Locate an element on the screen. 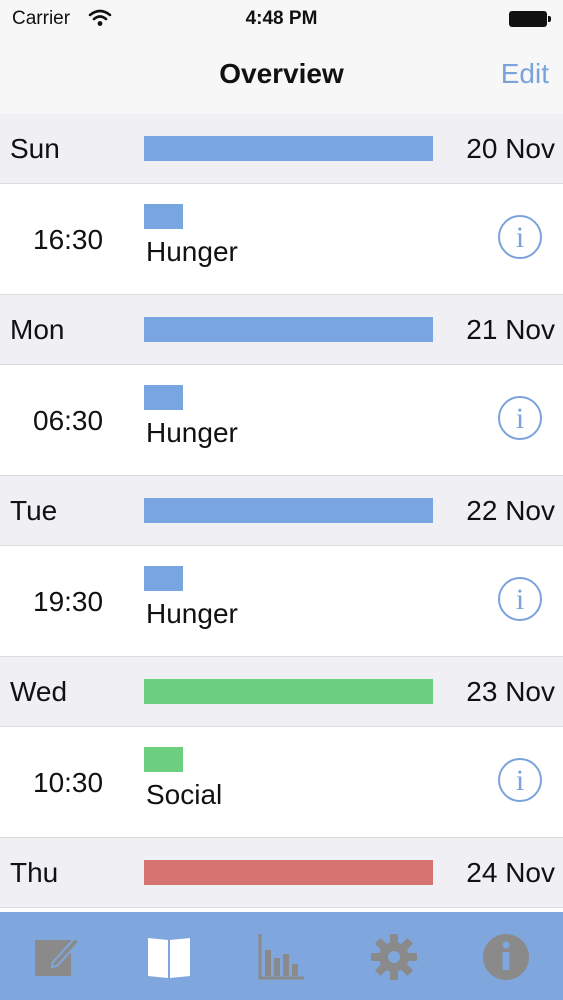 The image size is (563, 1000). tab-info is located at coordinates (506, 956).